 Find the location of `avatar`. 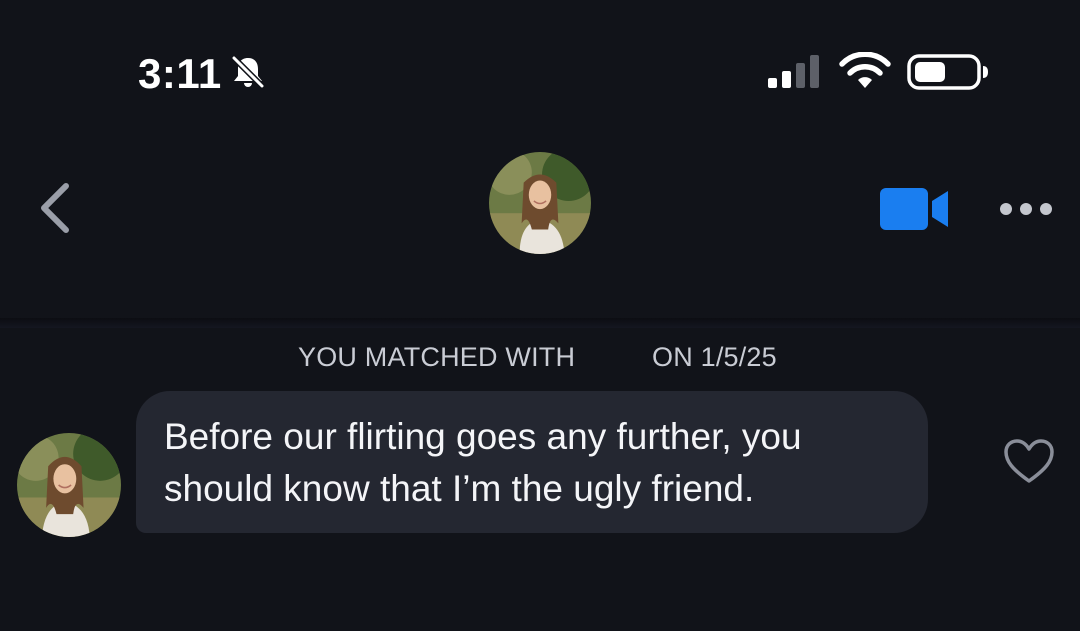

avatar is located at coordinates (540, 203).